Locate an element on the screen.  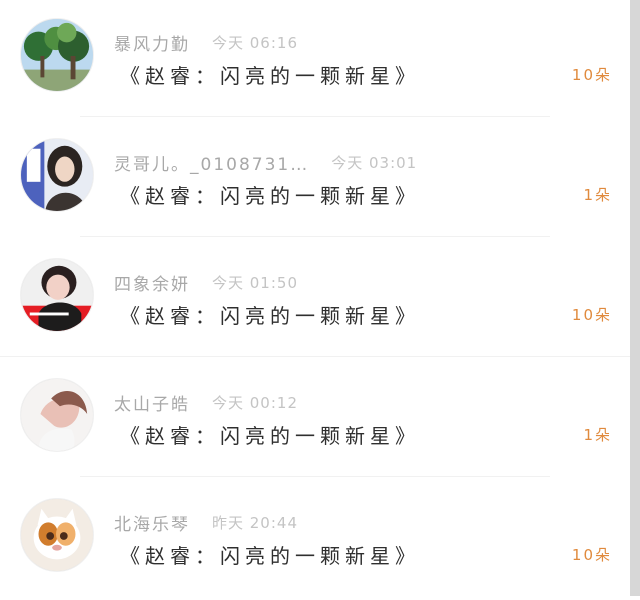
username: 四象余妍 is located at coordinates (152, 282).